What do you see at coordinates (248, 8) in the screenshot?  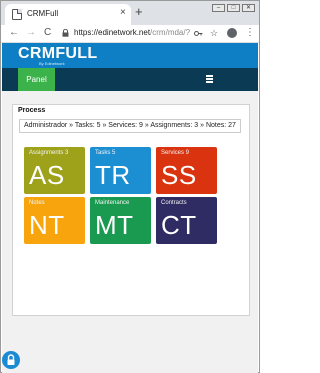 I see `close-window-button: ✕` at bounding box center [248, 8].